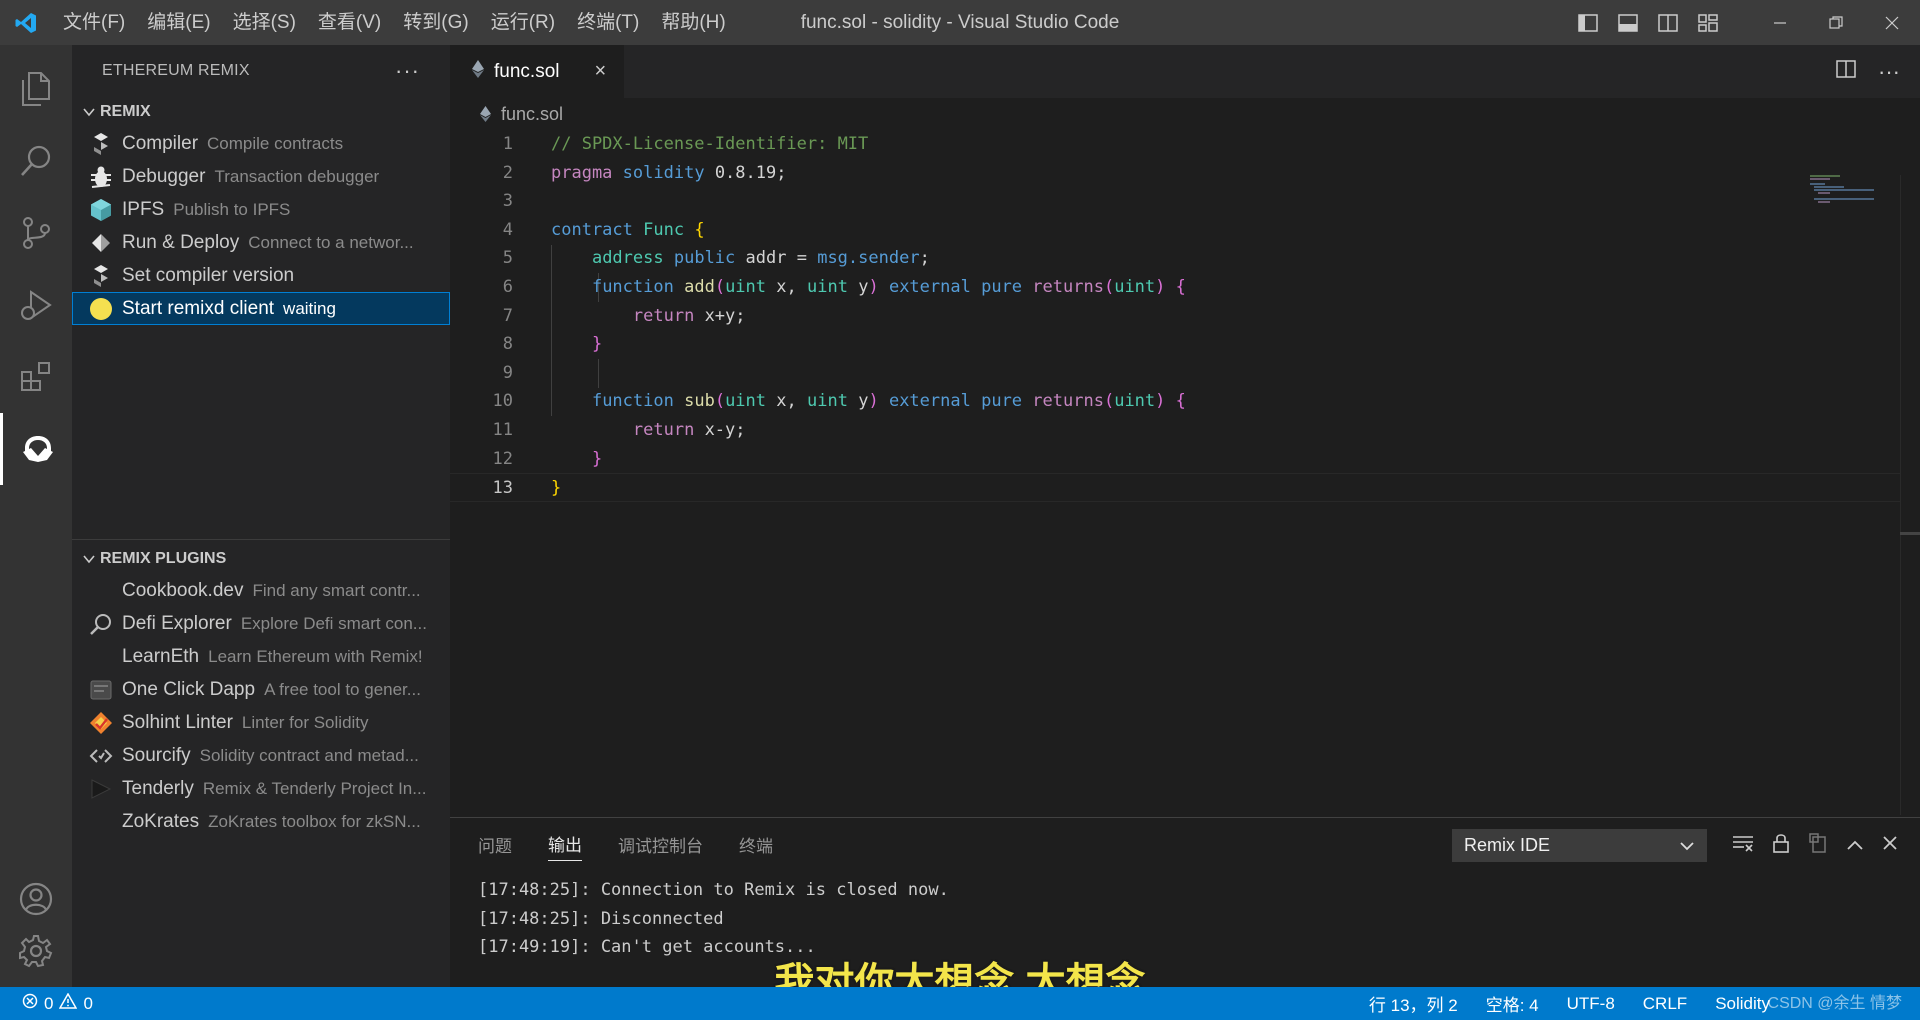 The width and height of the screenshot is (1920, 1020). I want to click on magnifier-icon, so click(101, 624).